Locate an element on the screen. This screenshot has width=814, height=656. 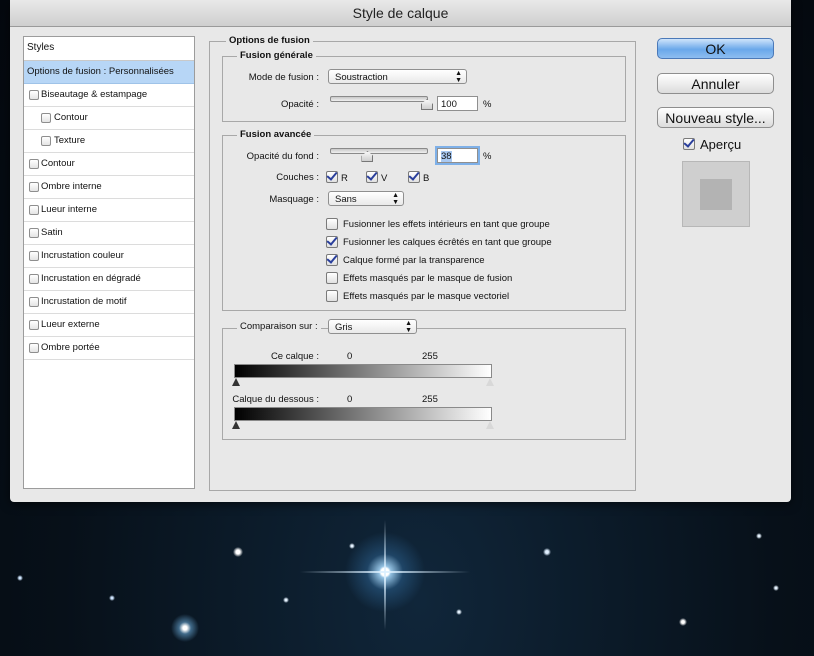
underlying-layer-max: 255 is located at coordinates (430, 399).